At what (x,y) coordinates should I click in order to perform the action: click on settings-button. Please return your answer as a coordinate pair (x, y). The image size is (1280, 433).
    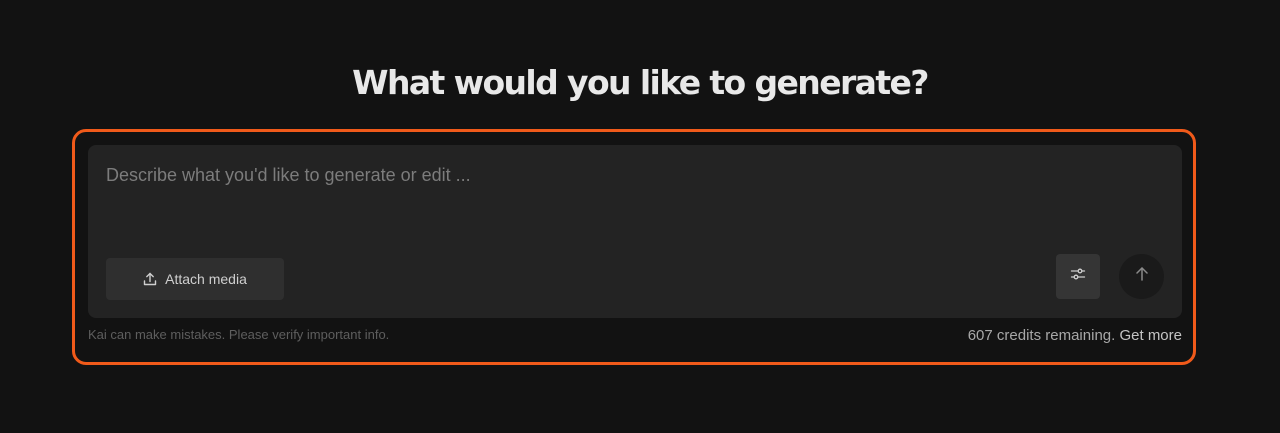
    Looking at the image, I should click on (1078, 276).